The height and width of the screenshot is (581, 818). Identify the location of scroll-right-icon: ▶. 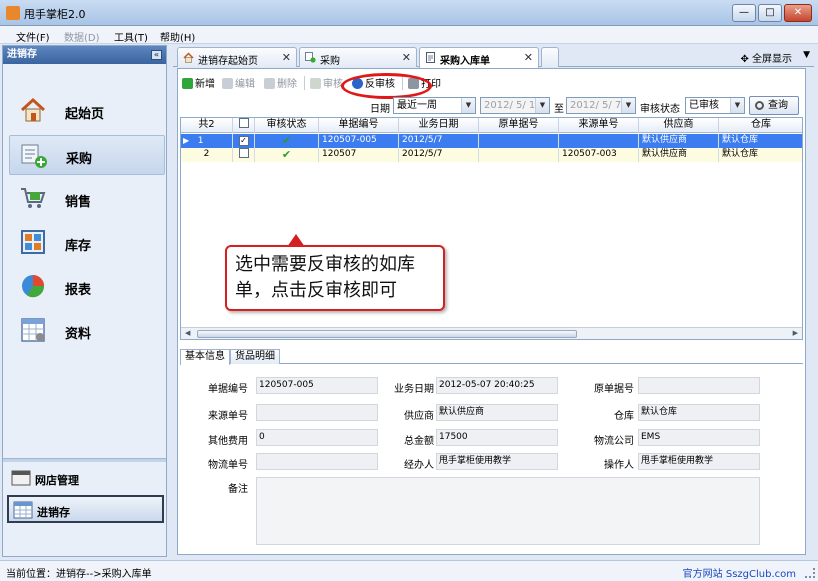
(795, 333).